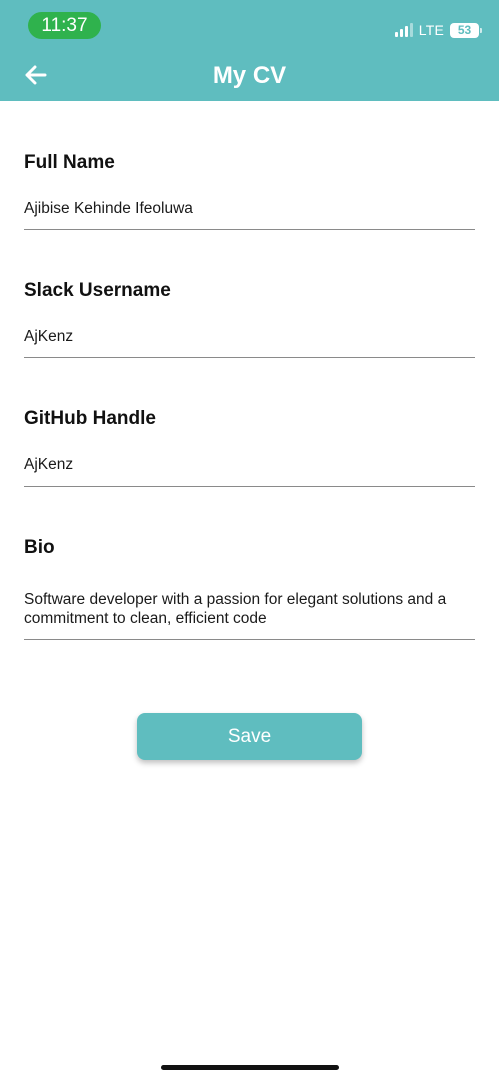 The width and height of the screenshot is (499, 1080). I want to click on battery-icon: 53, so click(466, 30).